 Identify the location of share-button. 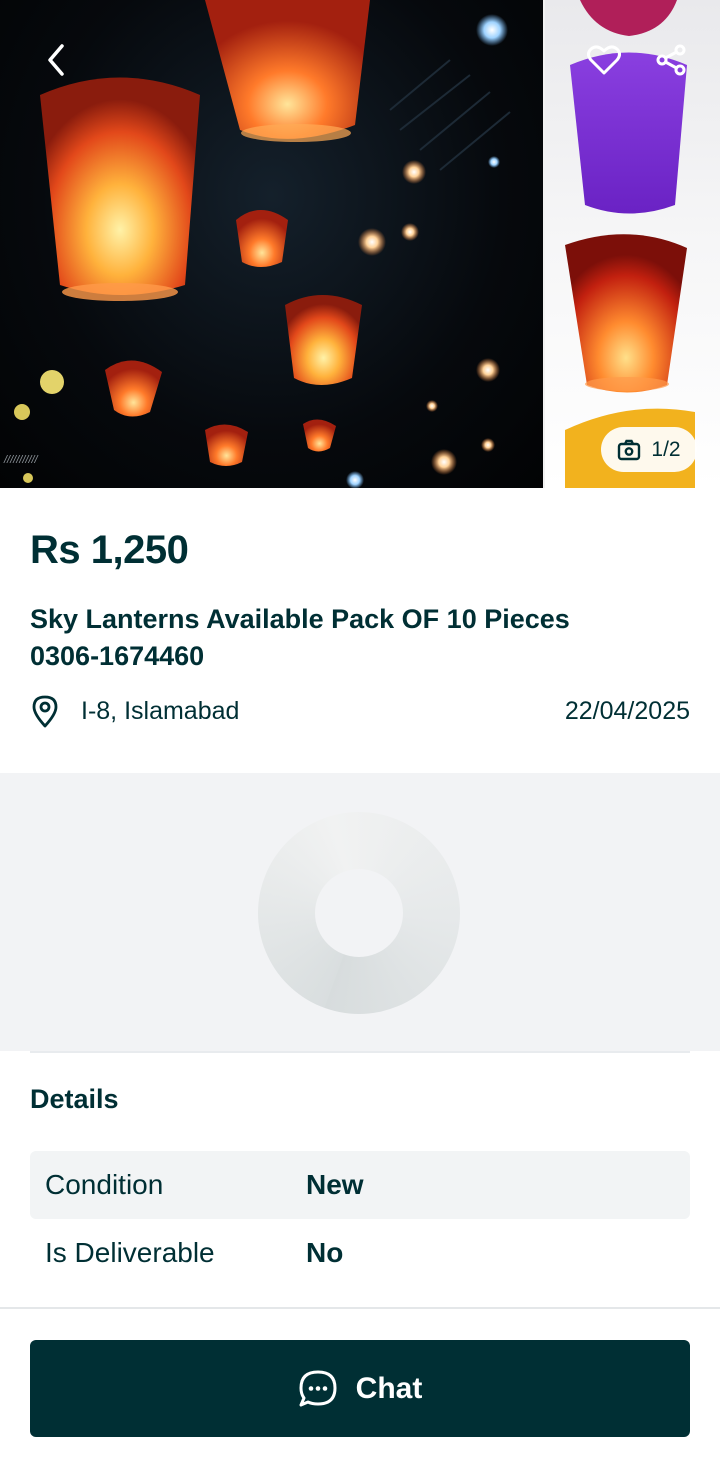
(671, 60).